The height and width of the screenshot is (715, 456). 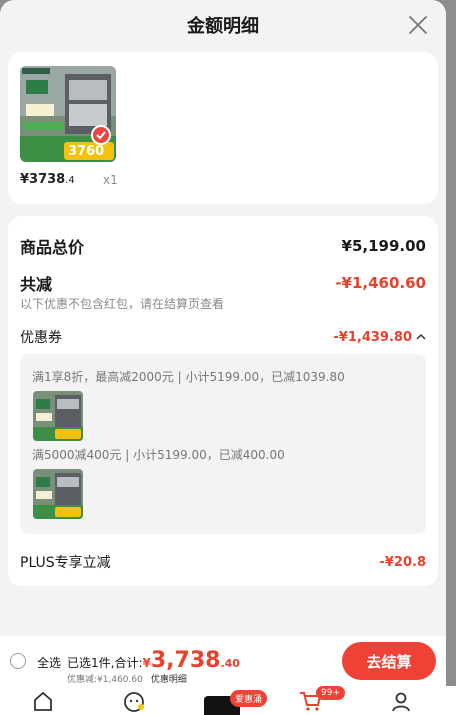 I want to click on discount-detail-link: 优惠明细, so click(x=169, y=680).